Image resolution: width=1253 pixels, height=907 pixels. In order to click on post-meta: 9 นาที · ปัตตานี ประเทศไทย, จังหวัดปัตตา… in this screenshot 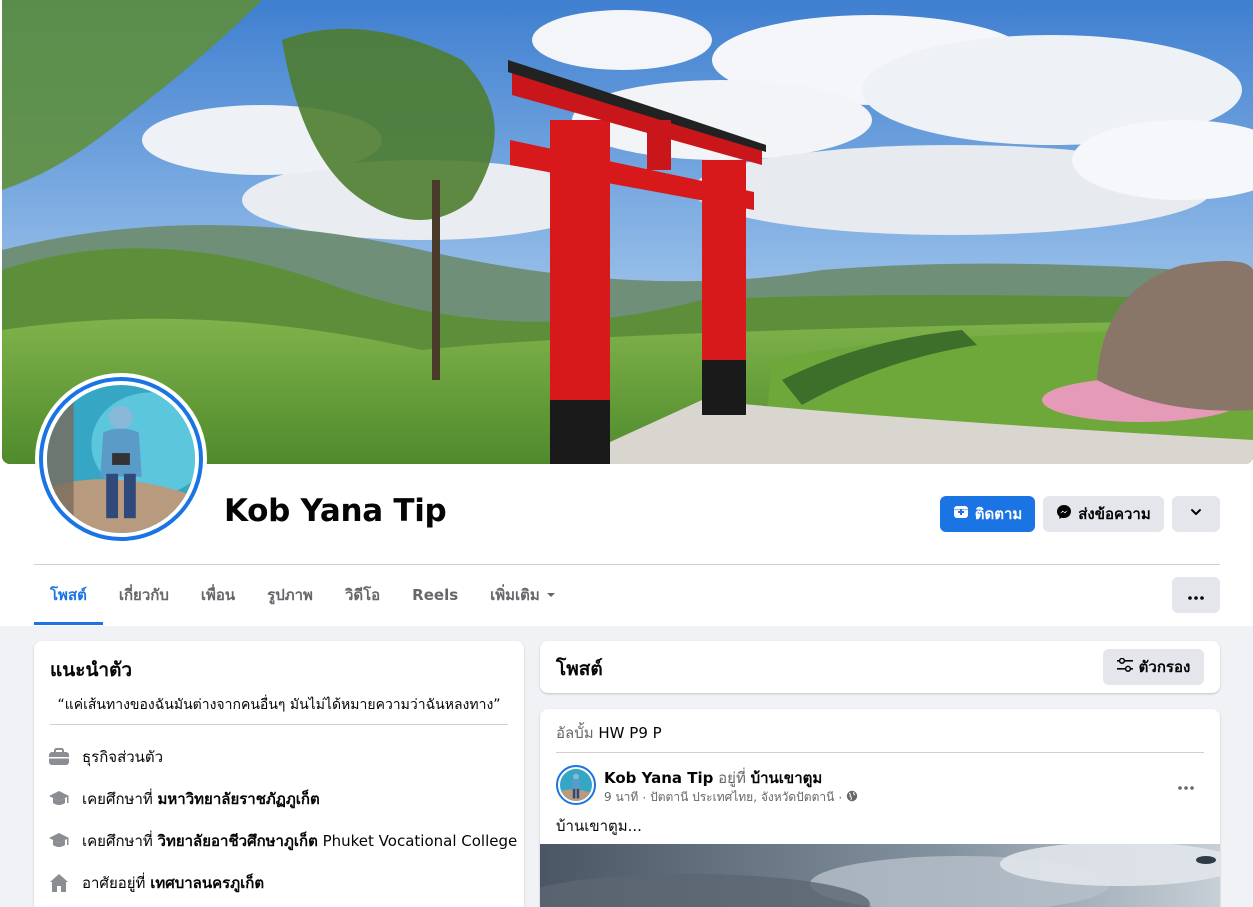, I will do `click(731, 797)`.